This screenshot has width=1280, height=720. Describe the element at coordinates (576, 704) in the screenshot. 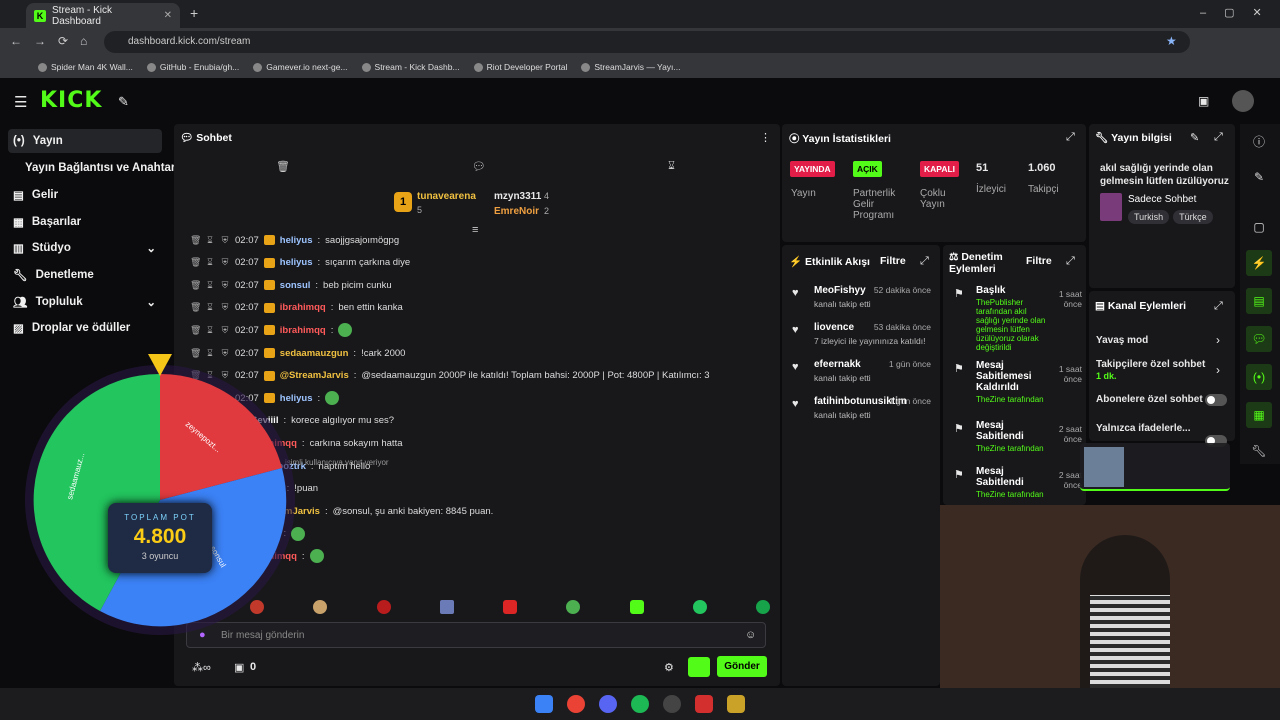

I see `chrome-icon` at that location.